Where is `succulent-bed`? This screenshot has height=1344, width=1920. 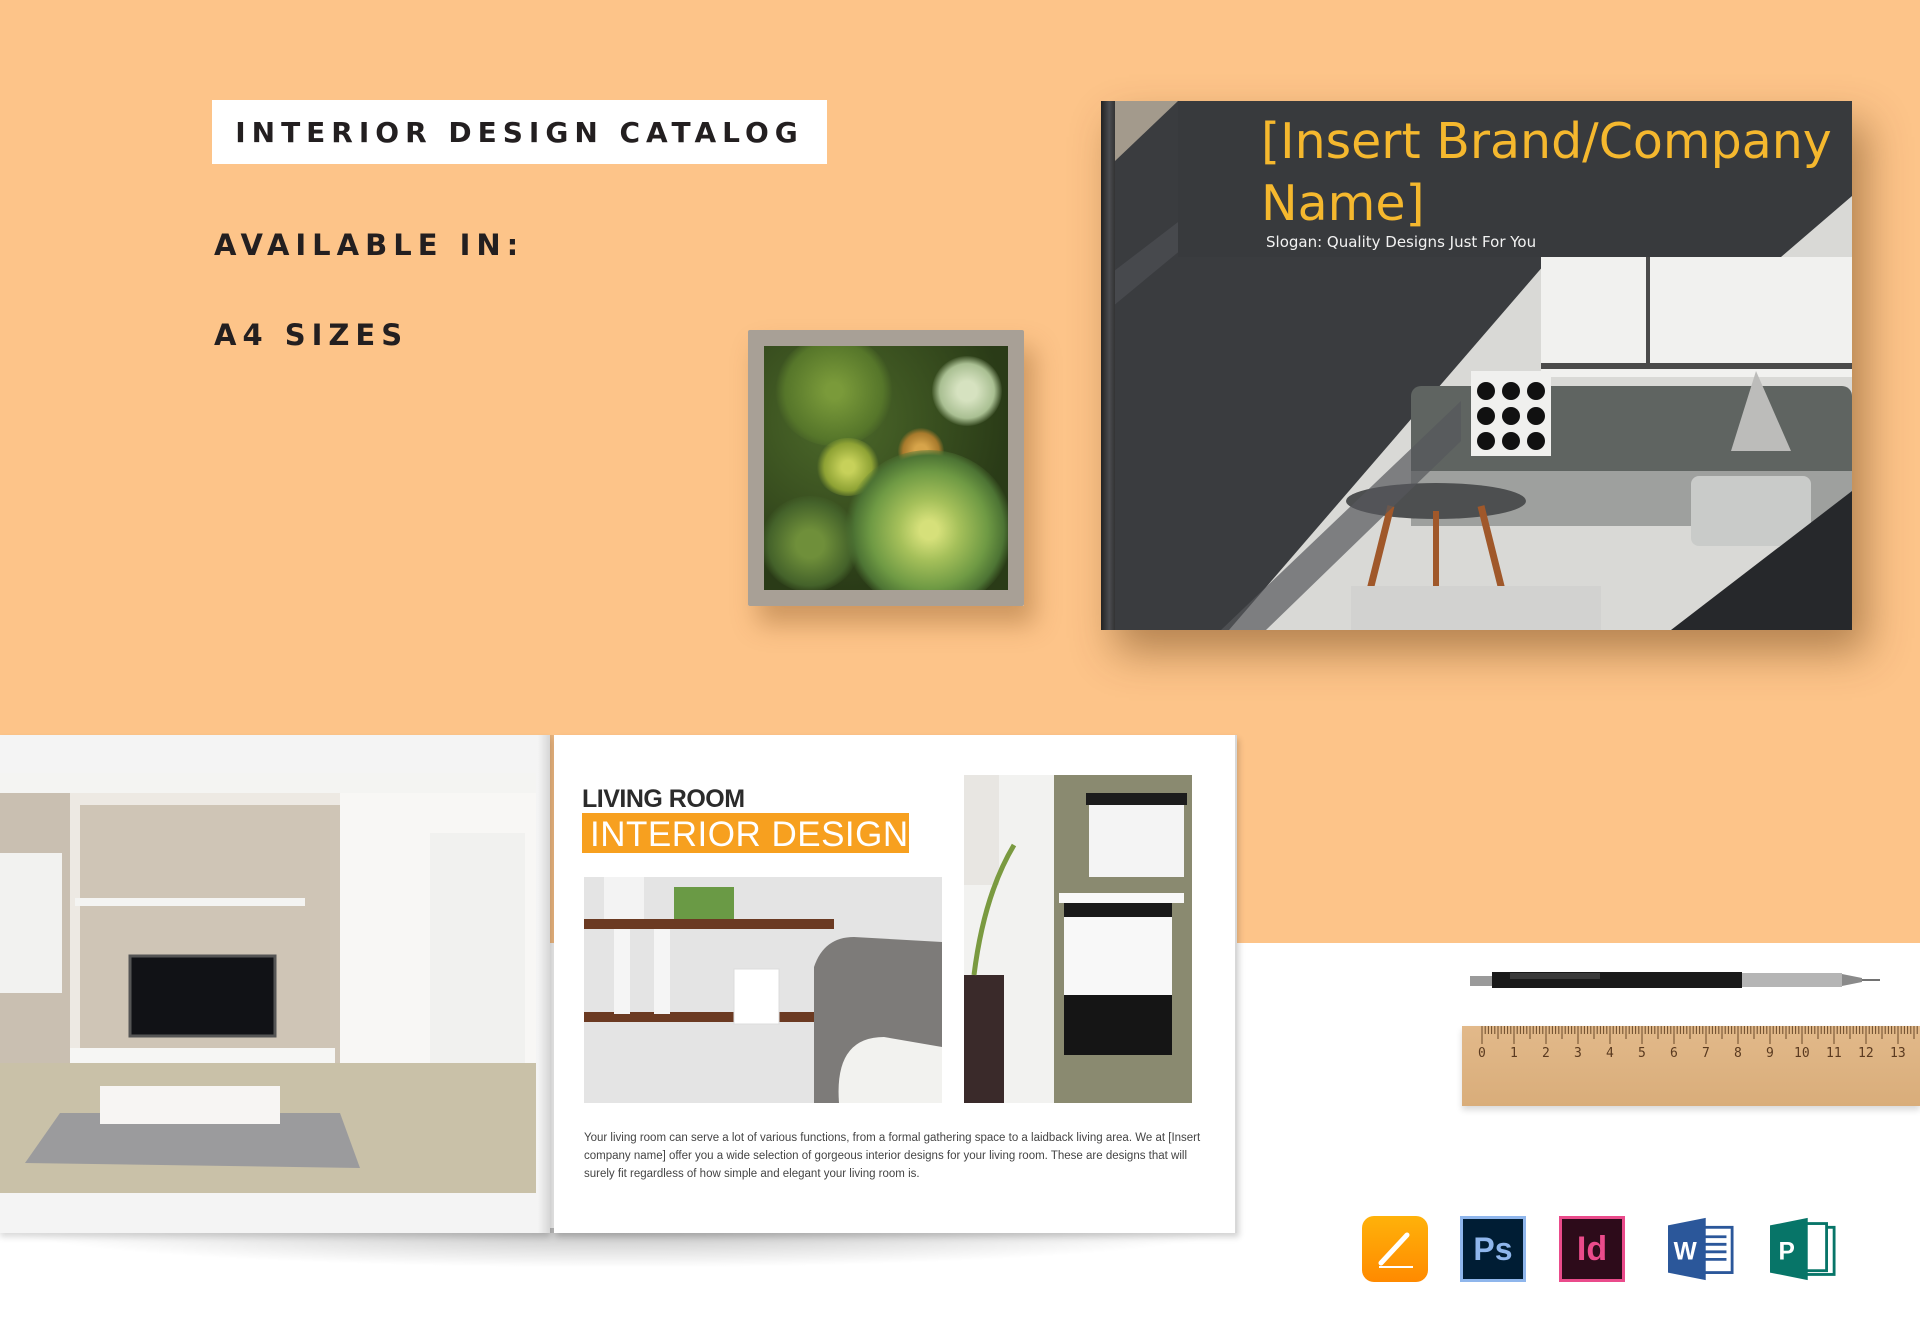
succulent-bed is located at coordinates (886, 468).